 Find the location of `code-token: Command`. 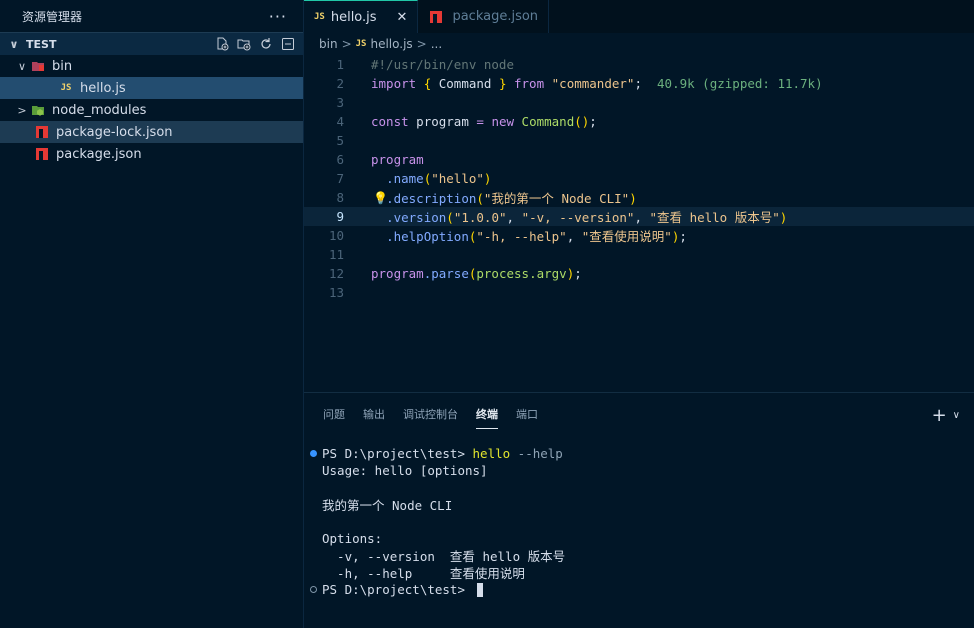

code-token: Command is located at coordinates (465, 83).